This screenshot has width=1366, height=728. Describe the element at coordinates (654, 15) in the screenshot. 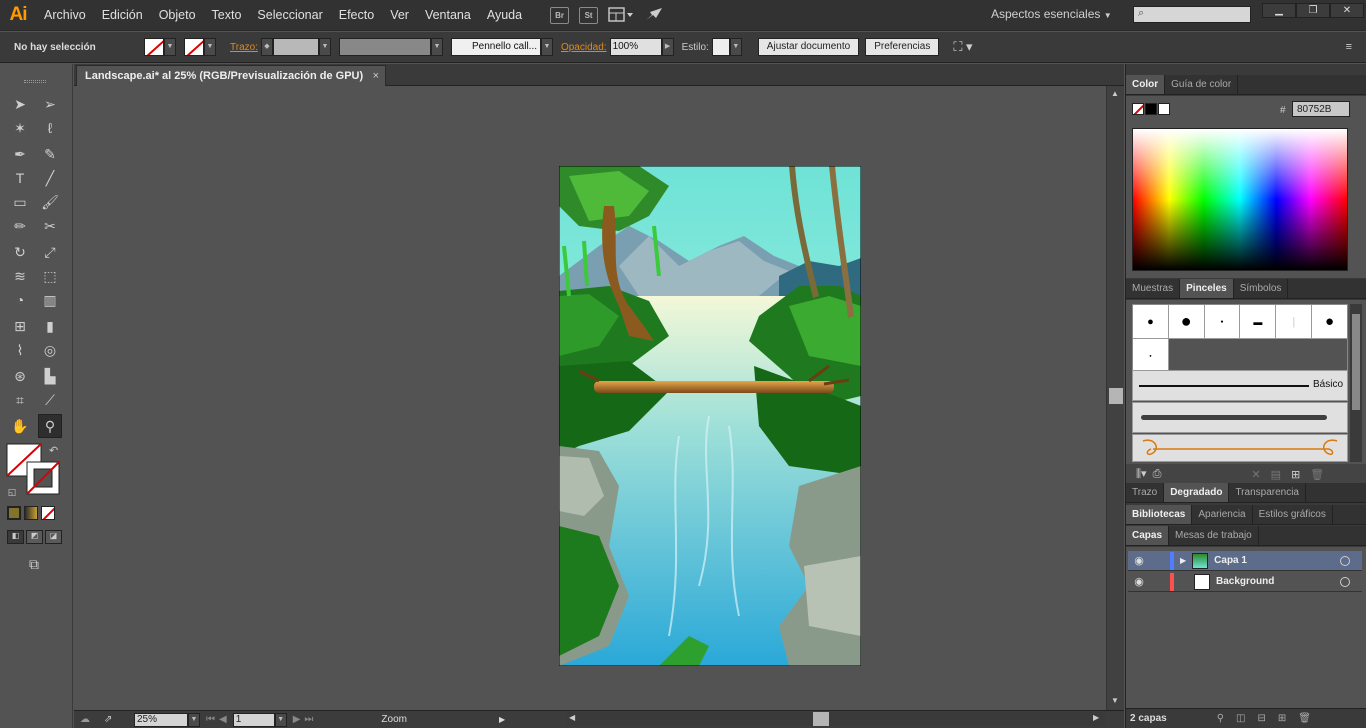

I see `gpu-performance-icon` at that location.